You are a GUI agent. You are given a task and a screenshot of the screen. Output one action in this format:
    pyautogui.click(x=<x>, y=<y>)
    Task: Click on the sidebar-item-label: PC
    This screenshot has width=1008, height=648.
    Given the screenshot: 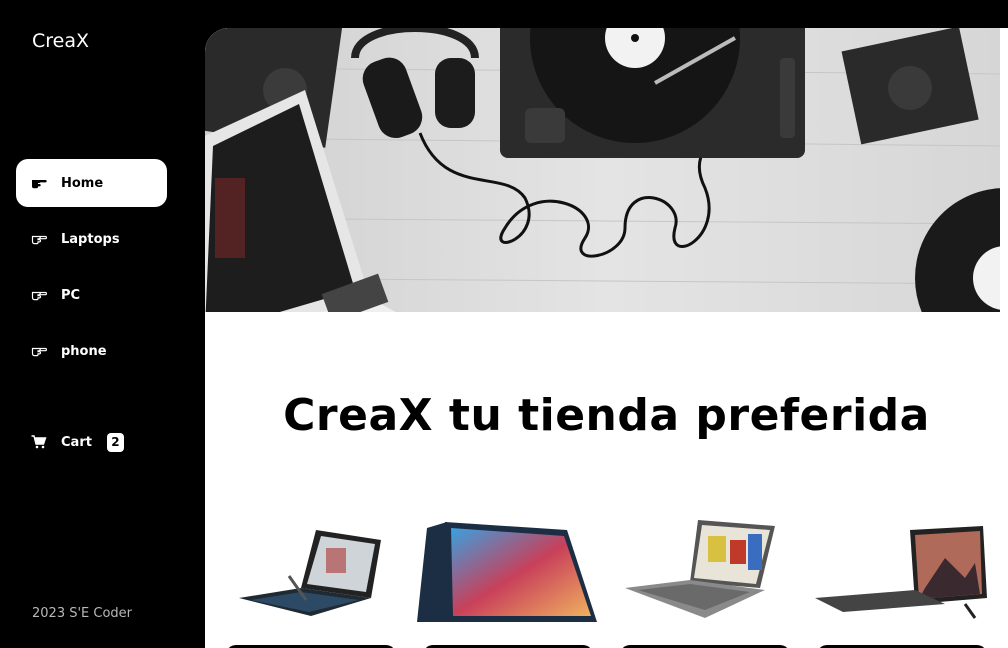 What is the action you would take?
    pyautogui.click(x=71, y=295)
    